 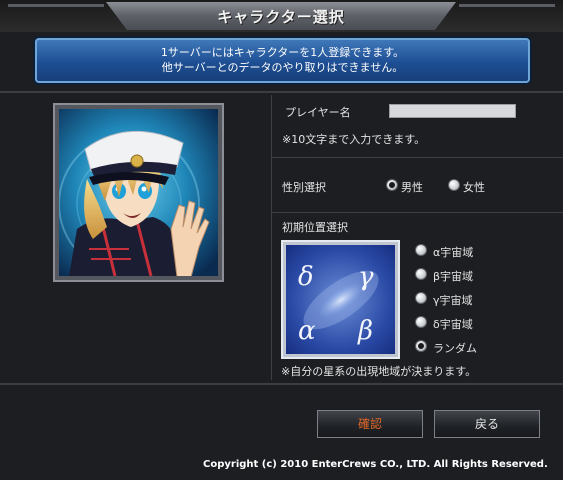 I want to click on notice-line-1: 1サーバーにはキャラクターを1人登録できます。, so click(x=282, y=52).